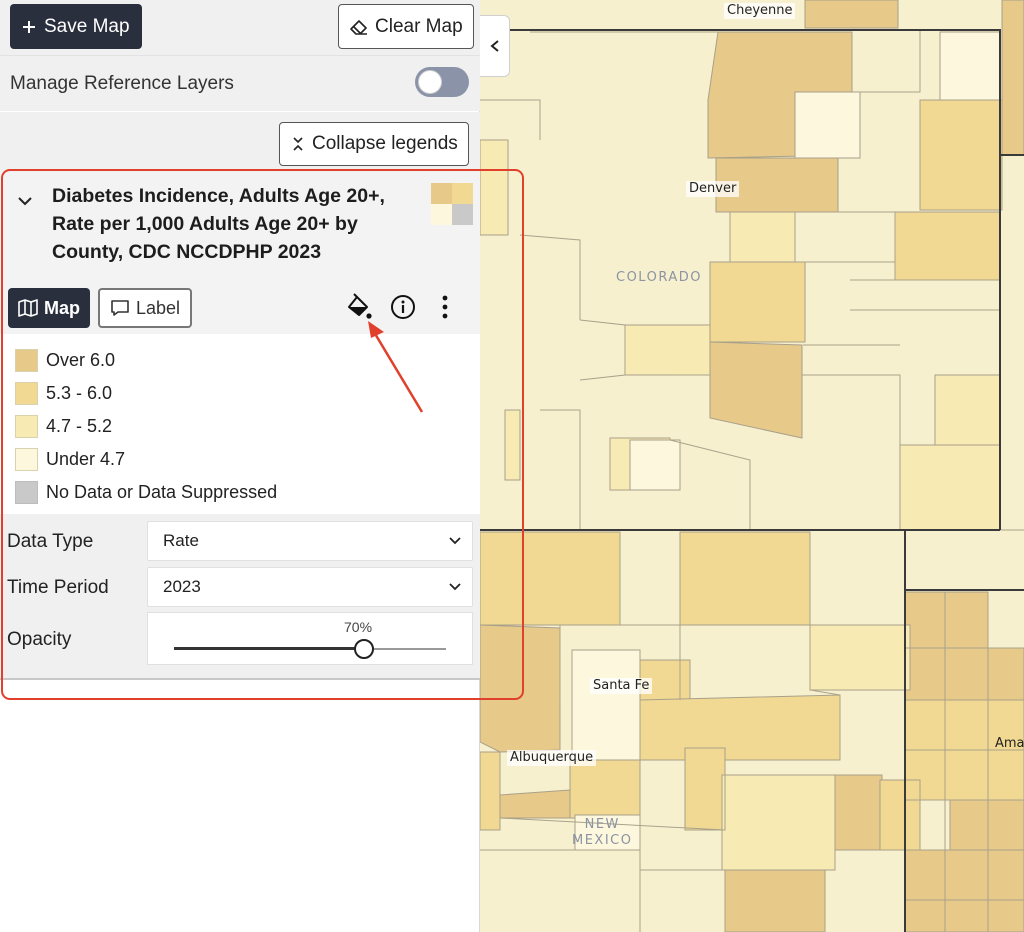 The width and height of the screenshot is (1024, 932). I want to click on eraser-icon, so click(358, 27).